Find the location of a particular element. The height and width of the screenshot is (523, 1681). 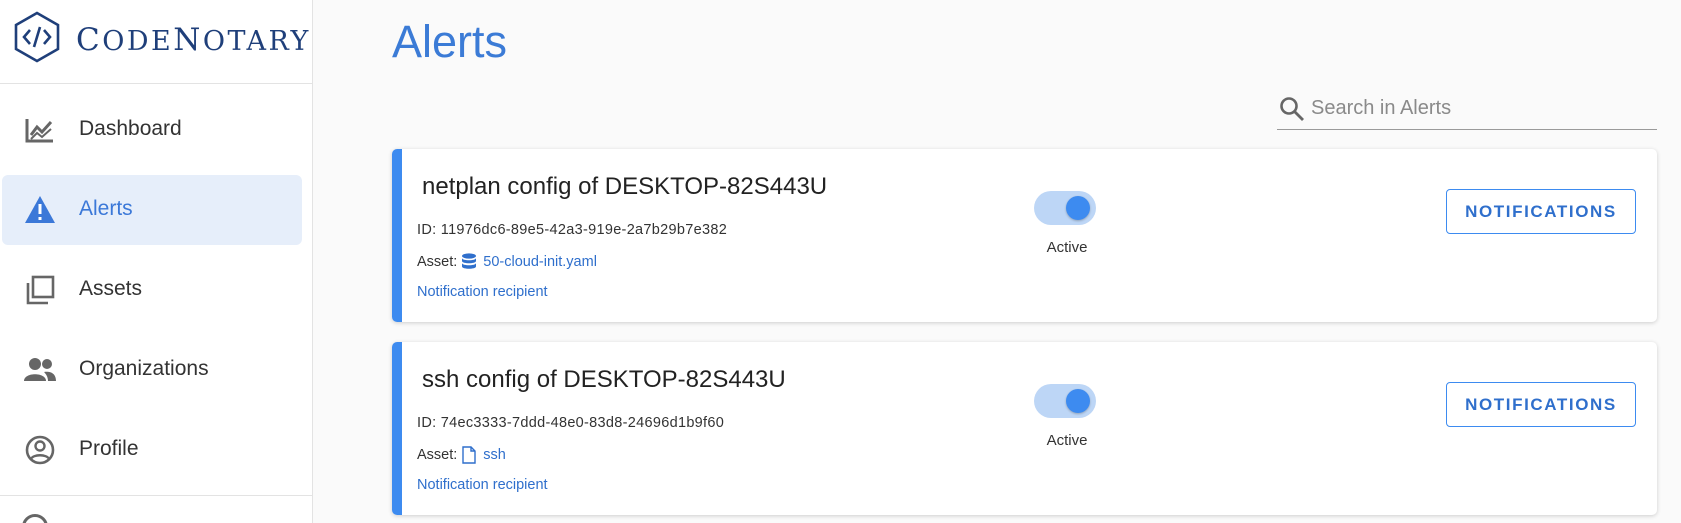

alert-id: ID: 74ec3333-7ddd-48e0-83d8-24696d1b9f60 is located at coordinates (571, 423).